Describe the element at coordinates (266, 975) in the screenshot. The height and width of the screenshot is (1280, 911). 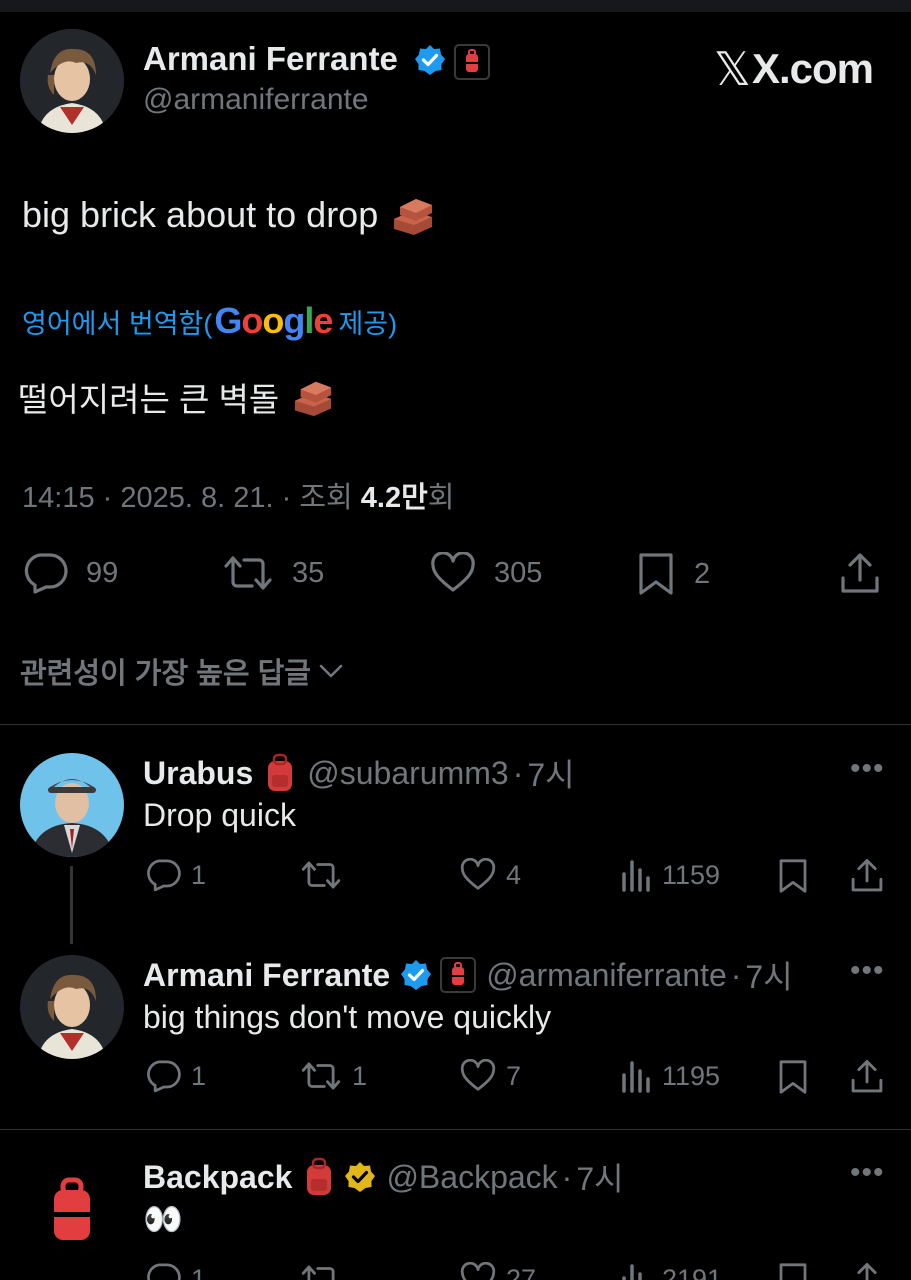
I see `reply-author-name: Armani Ferrante` at that location.